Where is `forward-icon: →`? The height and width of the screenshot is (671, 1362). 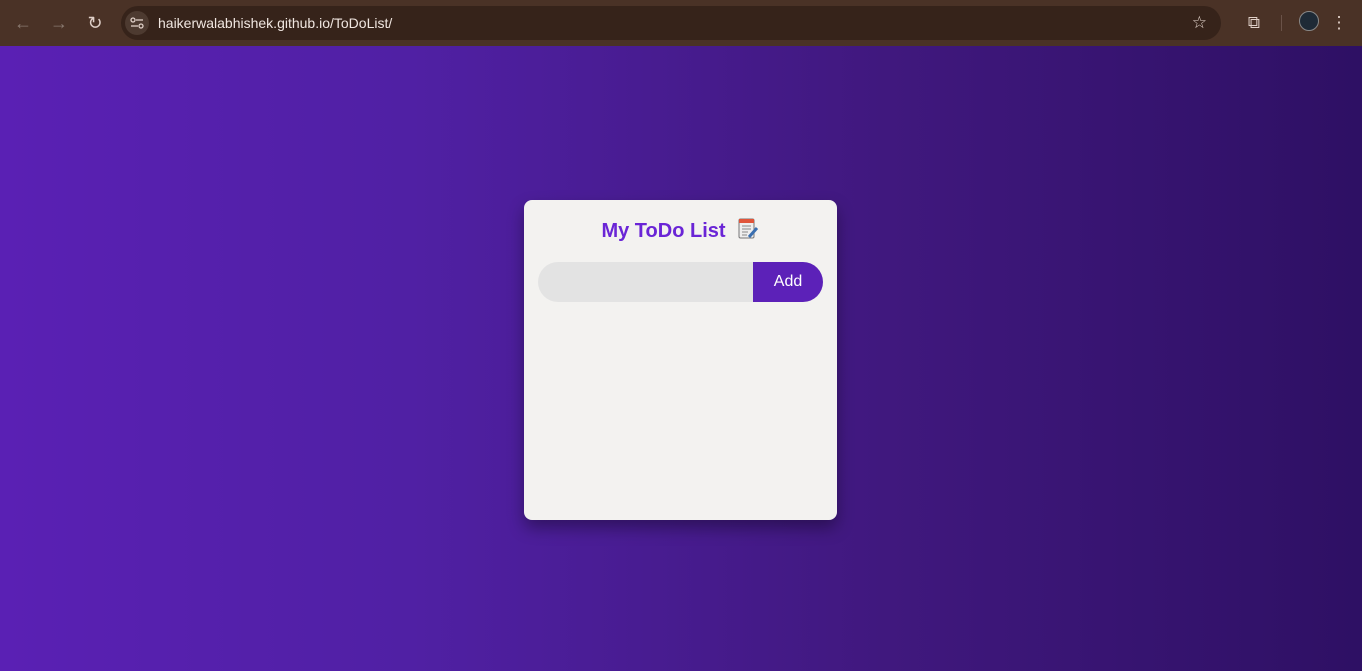
forward-icon: → is located at coordinates (59, 23).